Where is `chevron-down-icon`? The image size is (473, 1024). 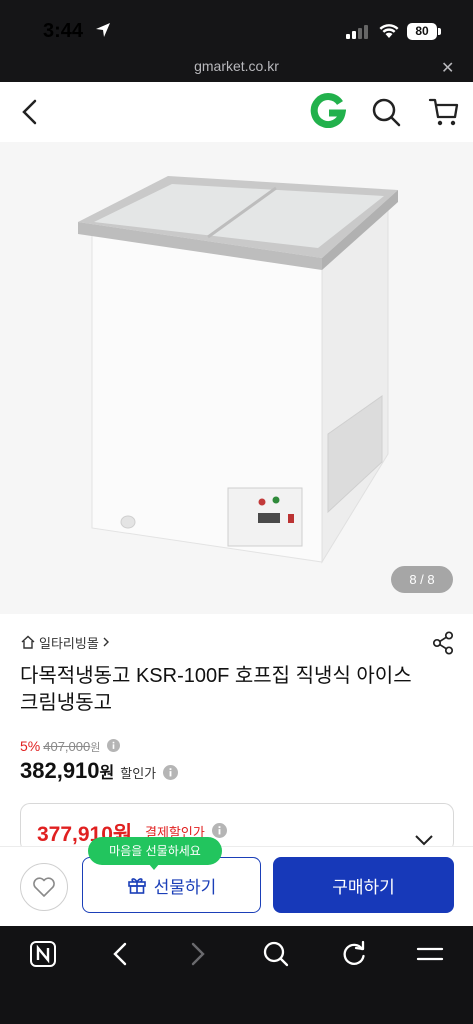 chevron-down-icon is located at coordinates (424, 840).